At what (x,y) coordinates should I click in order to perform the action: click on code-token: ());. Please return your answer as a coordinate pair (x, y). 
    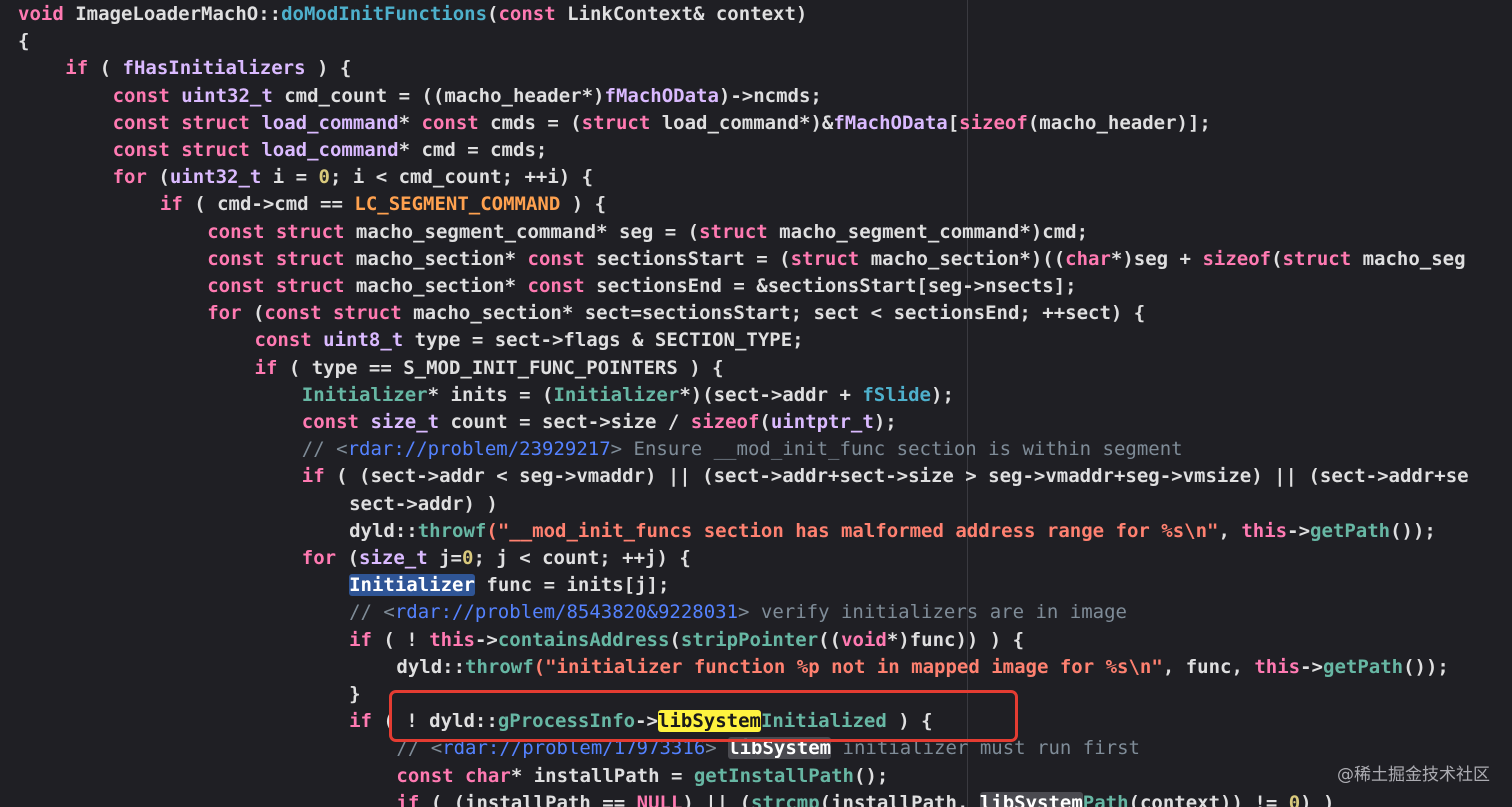
    Looking at the image, I should click on (1426, 666).